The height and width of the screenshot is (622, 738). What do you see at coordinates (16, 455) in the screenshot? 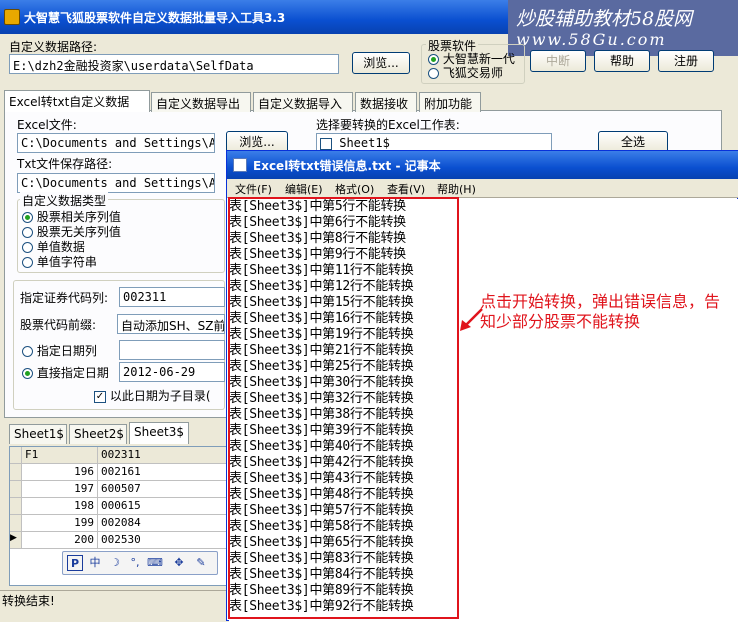
I see `grid-corner` at bounding box center [16, 455].